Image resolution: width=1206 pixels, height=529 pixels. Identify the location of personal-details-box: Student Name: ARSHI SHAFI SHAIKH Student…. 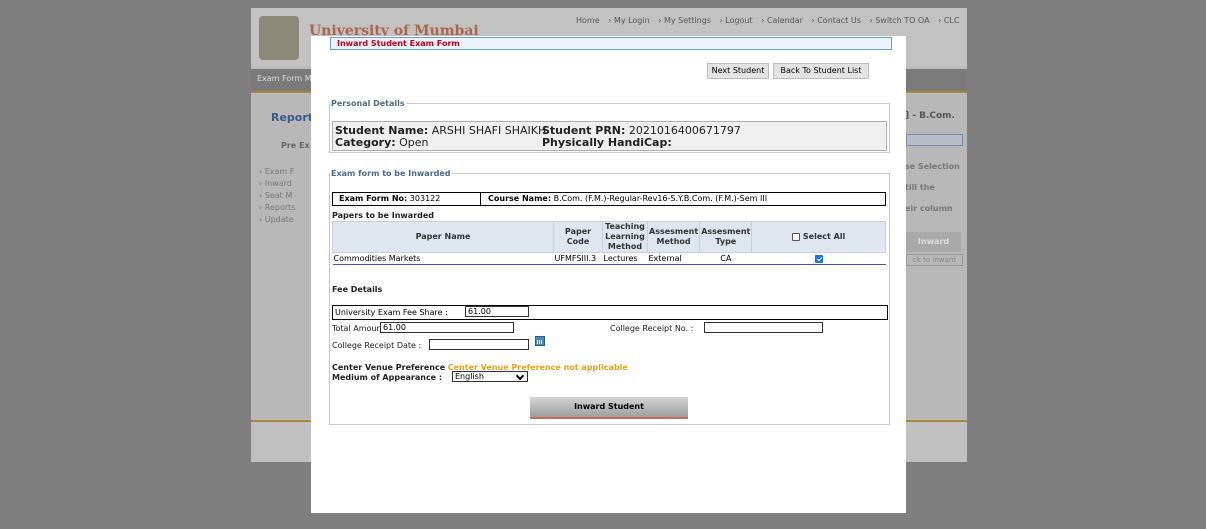
(609, 136).